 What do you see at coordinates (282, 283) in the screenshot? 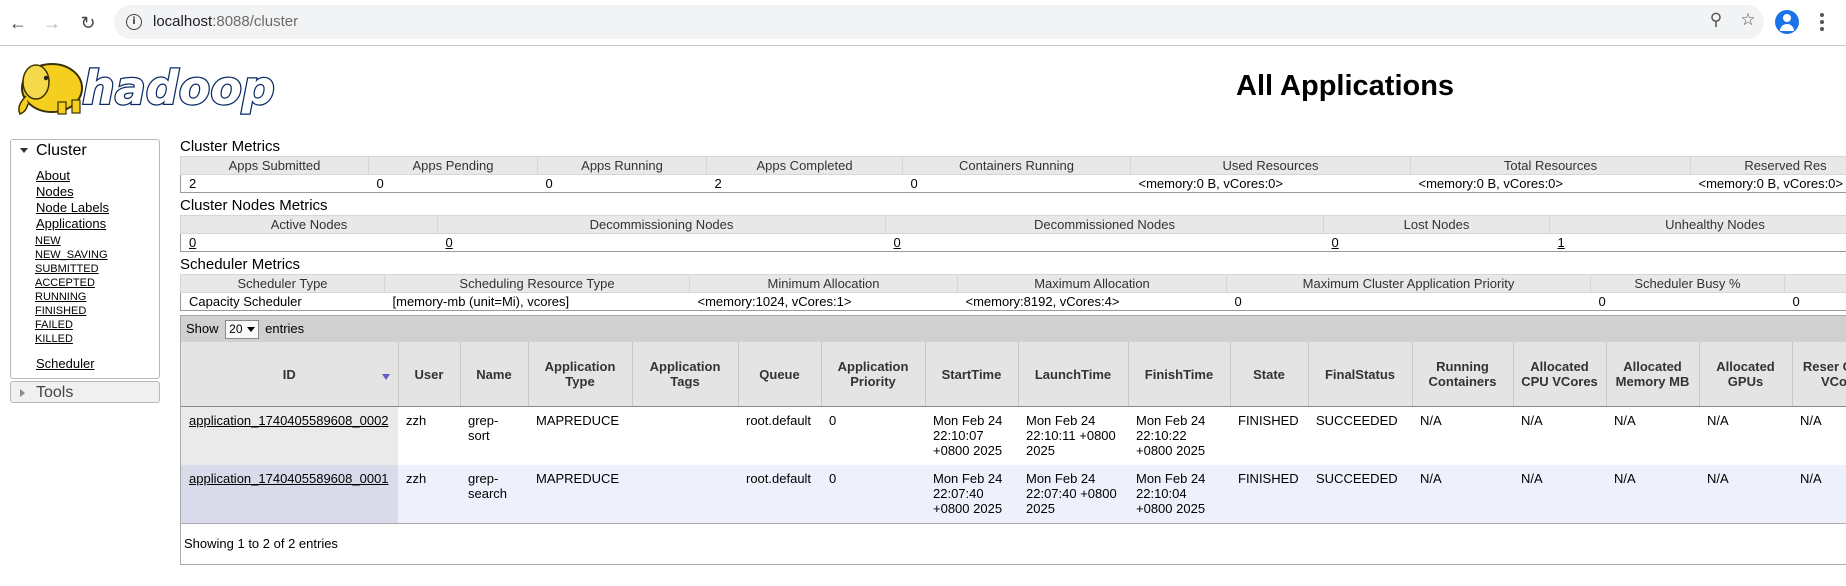
I see `metric-header: Scheduler Type` at bounding box center [282, 283].